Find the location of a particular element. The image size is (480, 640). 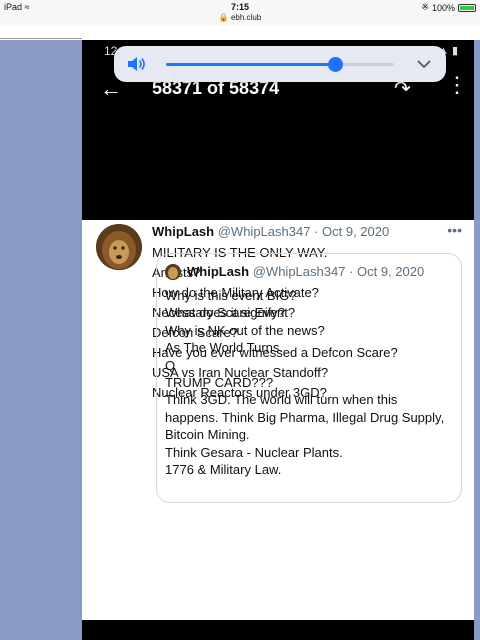

quote-line: Why is this event BIG? is located at coordinates (231, 295).